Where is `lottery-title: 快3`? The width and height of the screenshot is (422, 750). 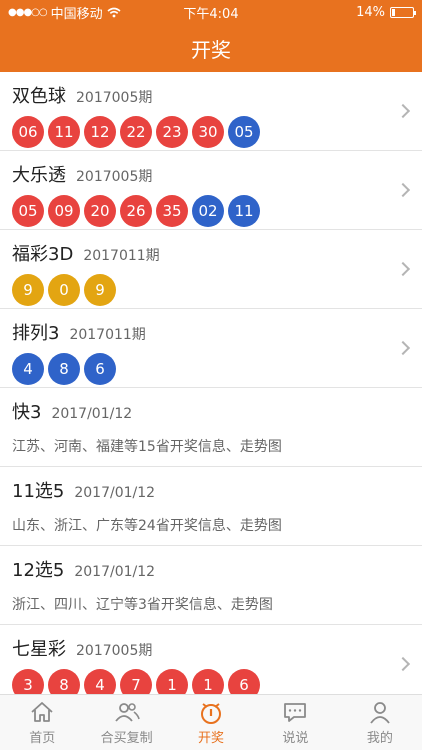
lottery-title: 快3 is located at coordinates (27, 412).